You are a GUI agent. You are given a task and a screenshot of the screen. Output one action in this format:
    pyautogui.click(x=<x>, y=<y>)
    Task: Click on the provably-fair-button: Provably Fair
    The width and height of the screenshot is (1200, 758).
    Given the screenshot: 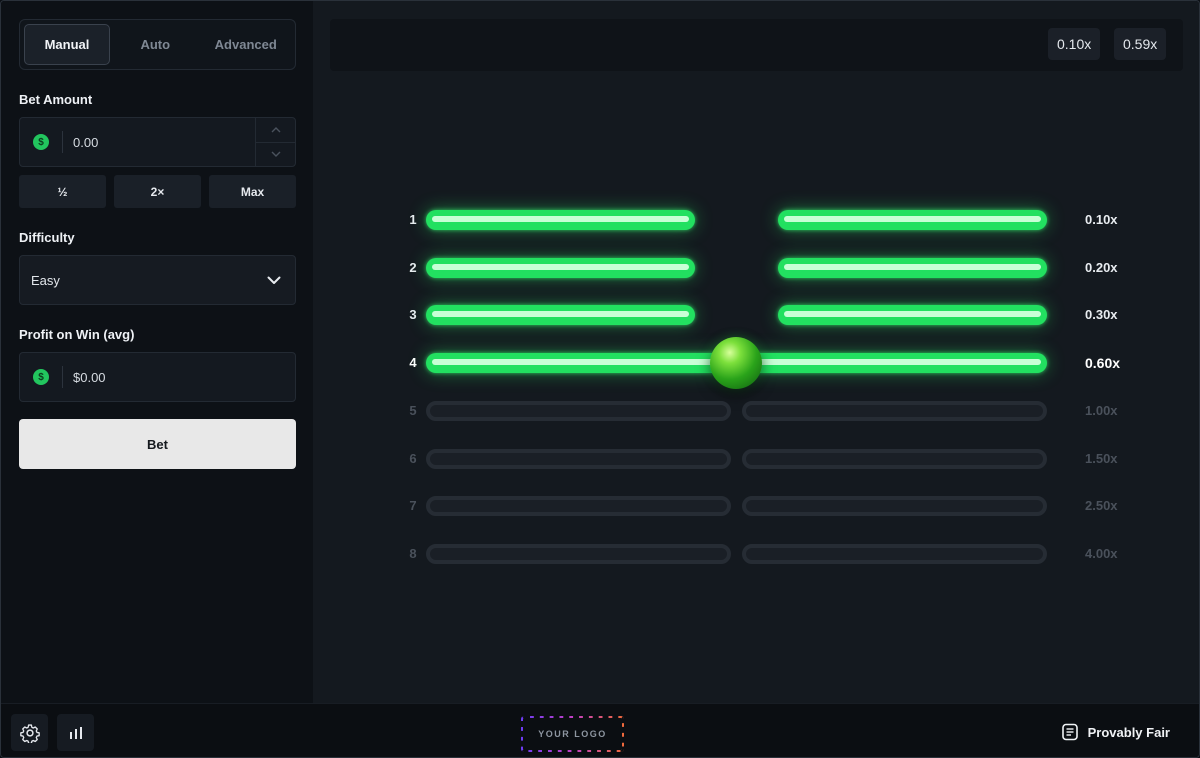 What is the action you would take?
    pyautogui.click(x=1115, y=732)
    